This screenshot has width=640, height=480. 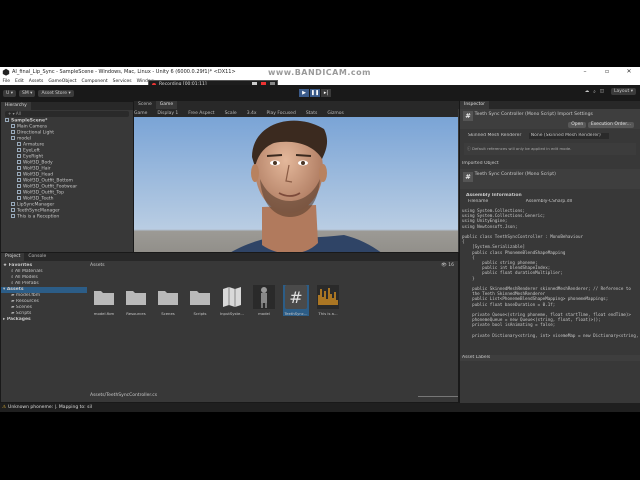 What do you see at coordinates (67, 114) in the screenshot?
I see `hierarchy-search: + ▾ All` at bounding box center [67, 114].